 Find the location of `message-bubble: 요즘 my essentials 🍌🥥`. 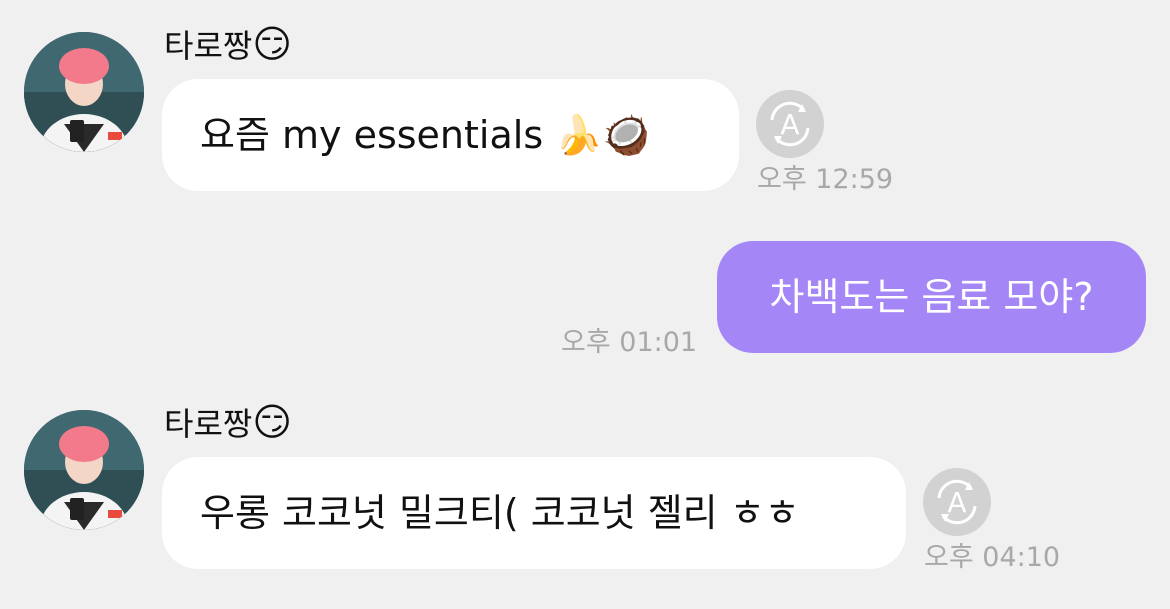

message-bubble: 요즘 my essentials 🍌🥥 is located at coordinates (450, 135).